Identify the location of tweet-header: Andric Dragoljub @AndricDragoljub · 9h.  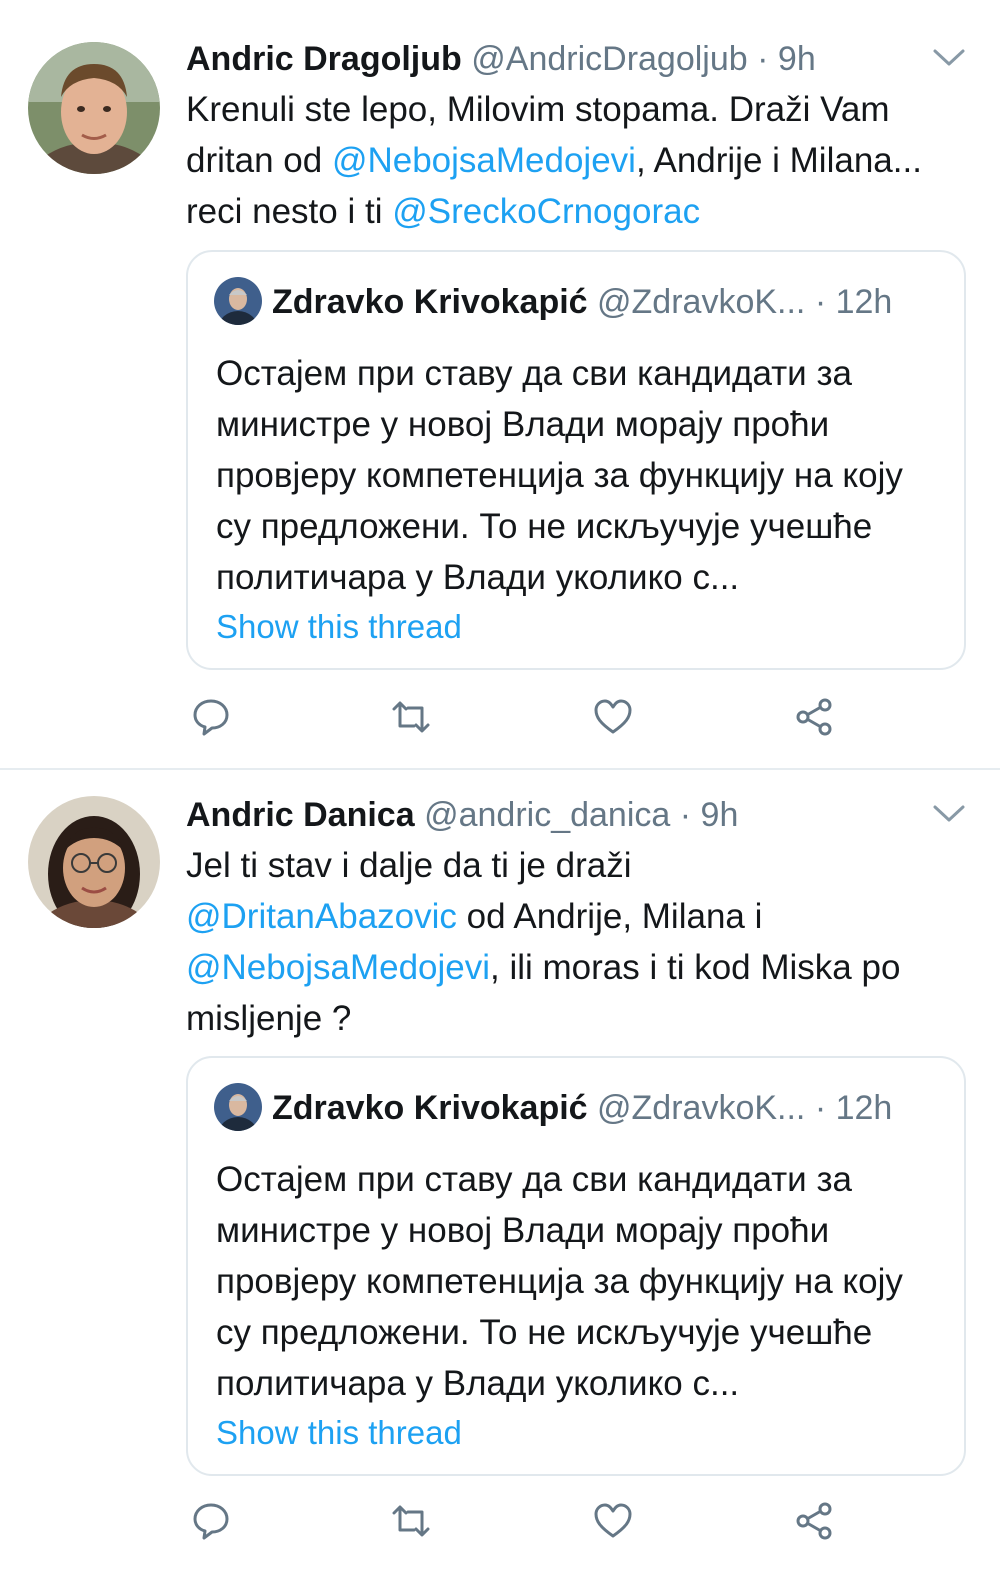
(558, 59).